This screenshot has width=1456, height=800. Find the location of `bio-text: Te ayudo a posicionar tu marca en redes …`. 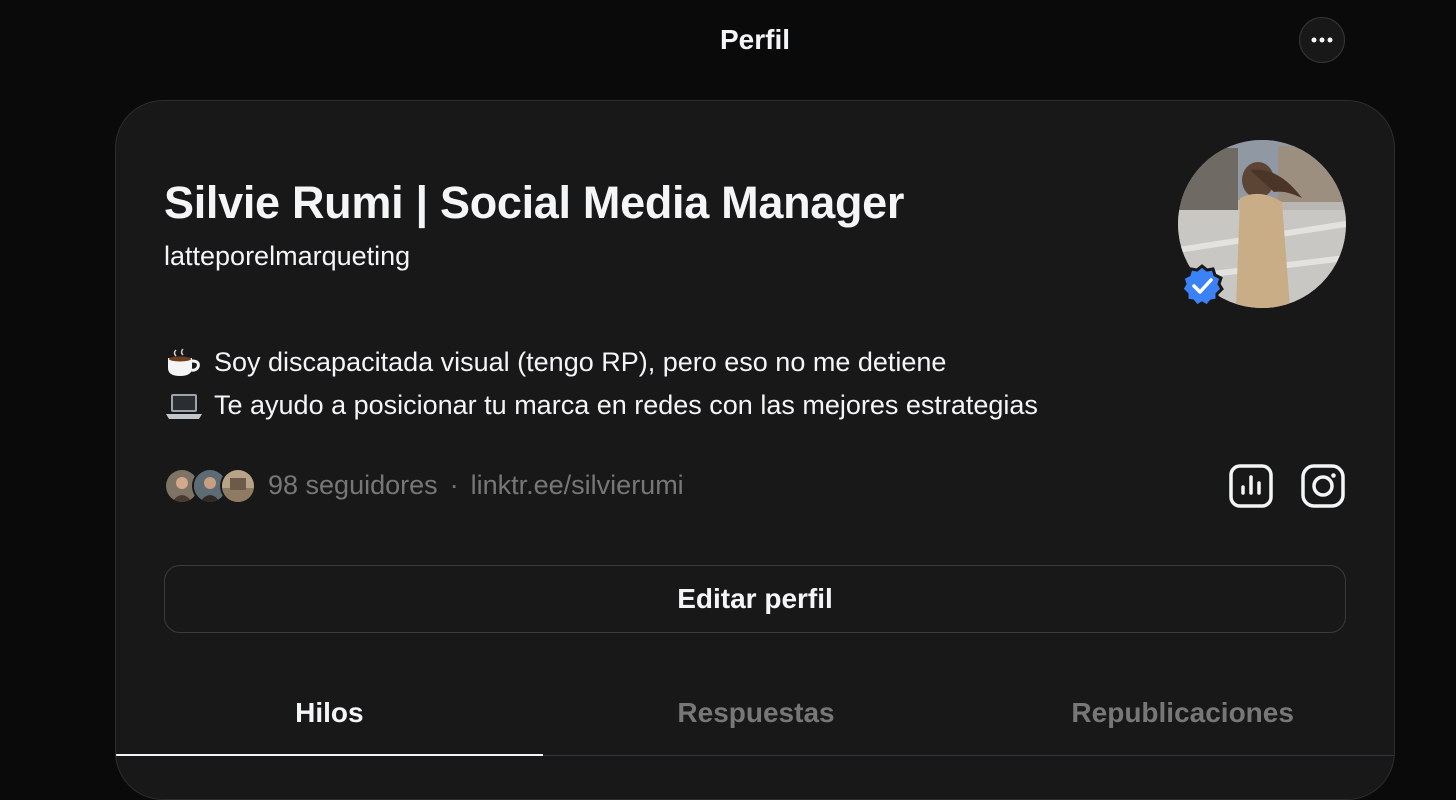

bio-text: Te ayudo a posicionar tu marca en redes … is located at coordinates (626, 405).